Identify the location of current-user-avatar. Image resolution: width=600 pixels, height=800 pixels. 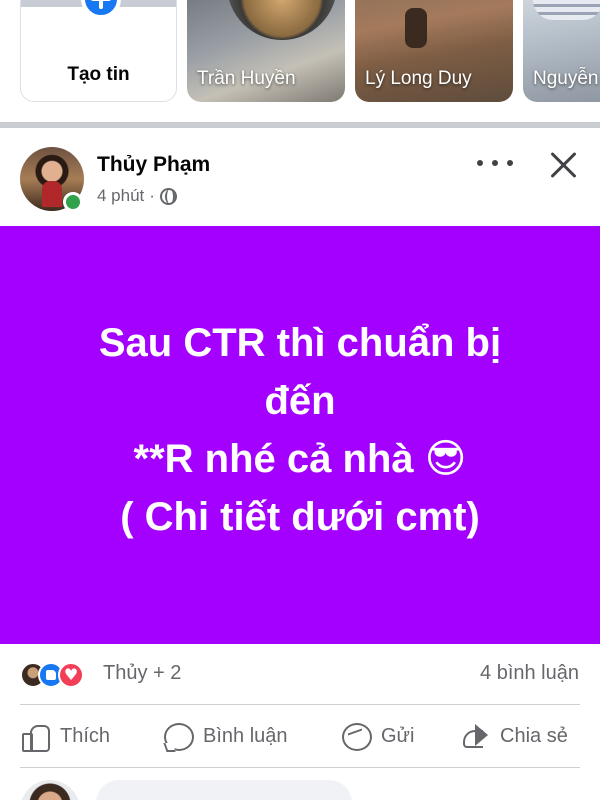
(50, 790).